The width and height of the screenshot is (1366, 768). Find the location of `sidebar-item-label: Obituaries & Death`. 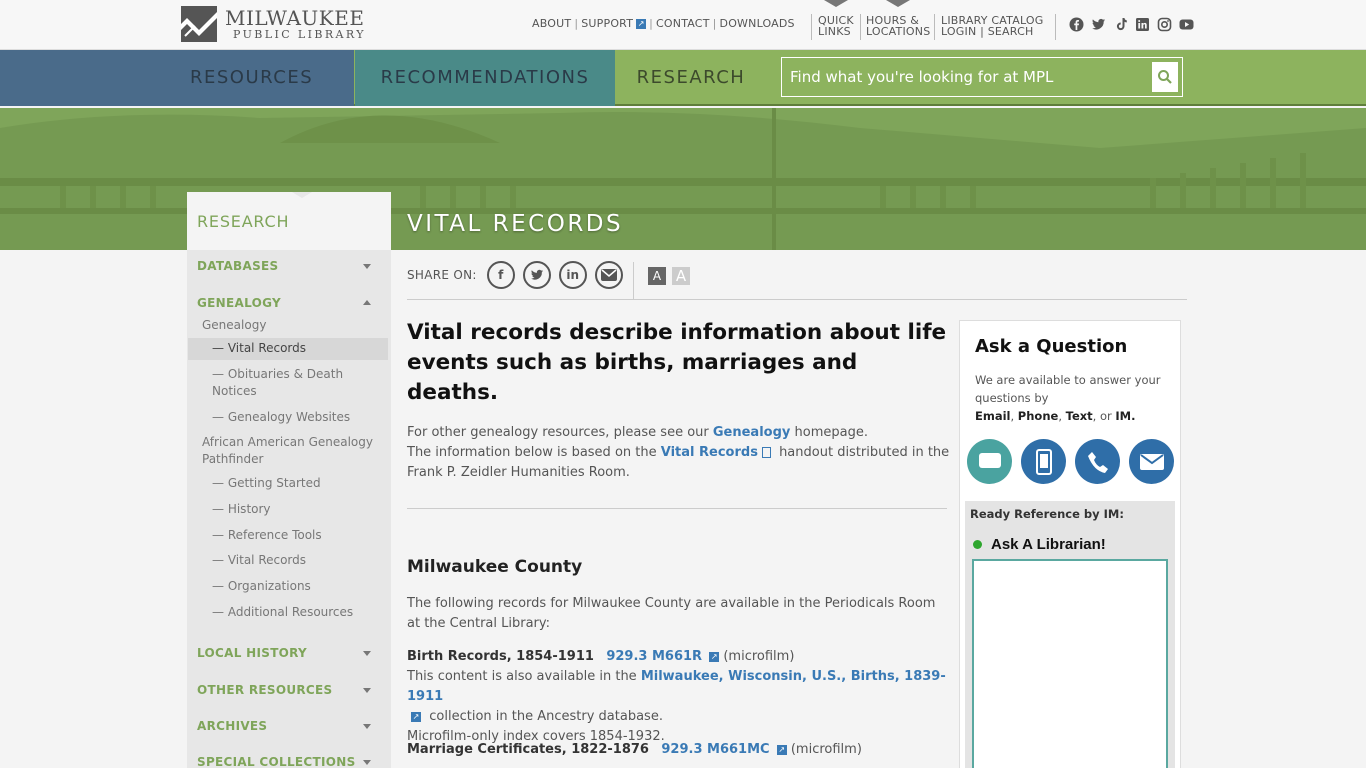

sidebar-item-label: Obituaries & Death is located at coordinates (285, 374).